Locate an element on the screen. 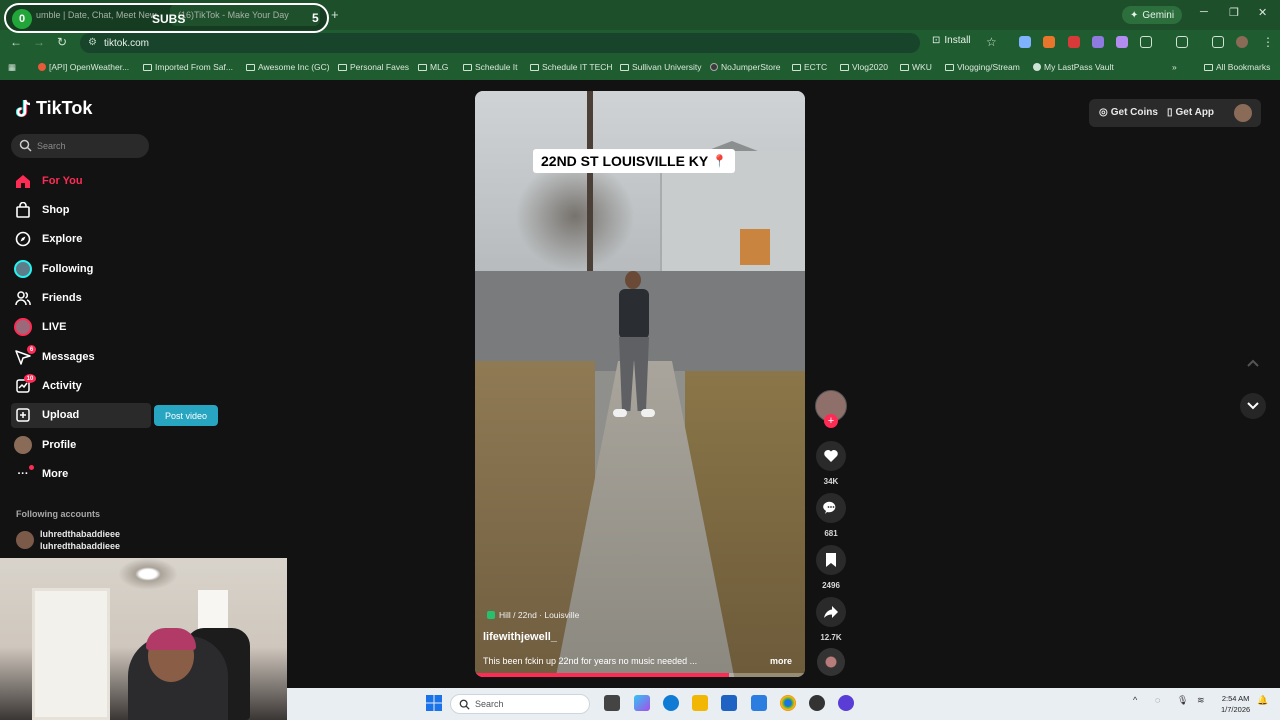  bookmark: Awesome Inc (GC) is located at coordinates (288, 67).